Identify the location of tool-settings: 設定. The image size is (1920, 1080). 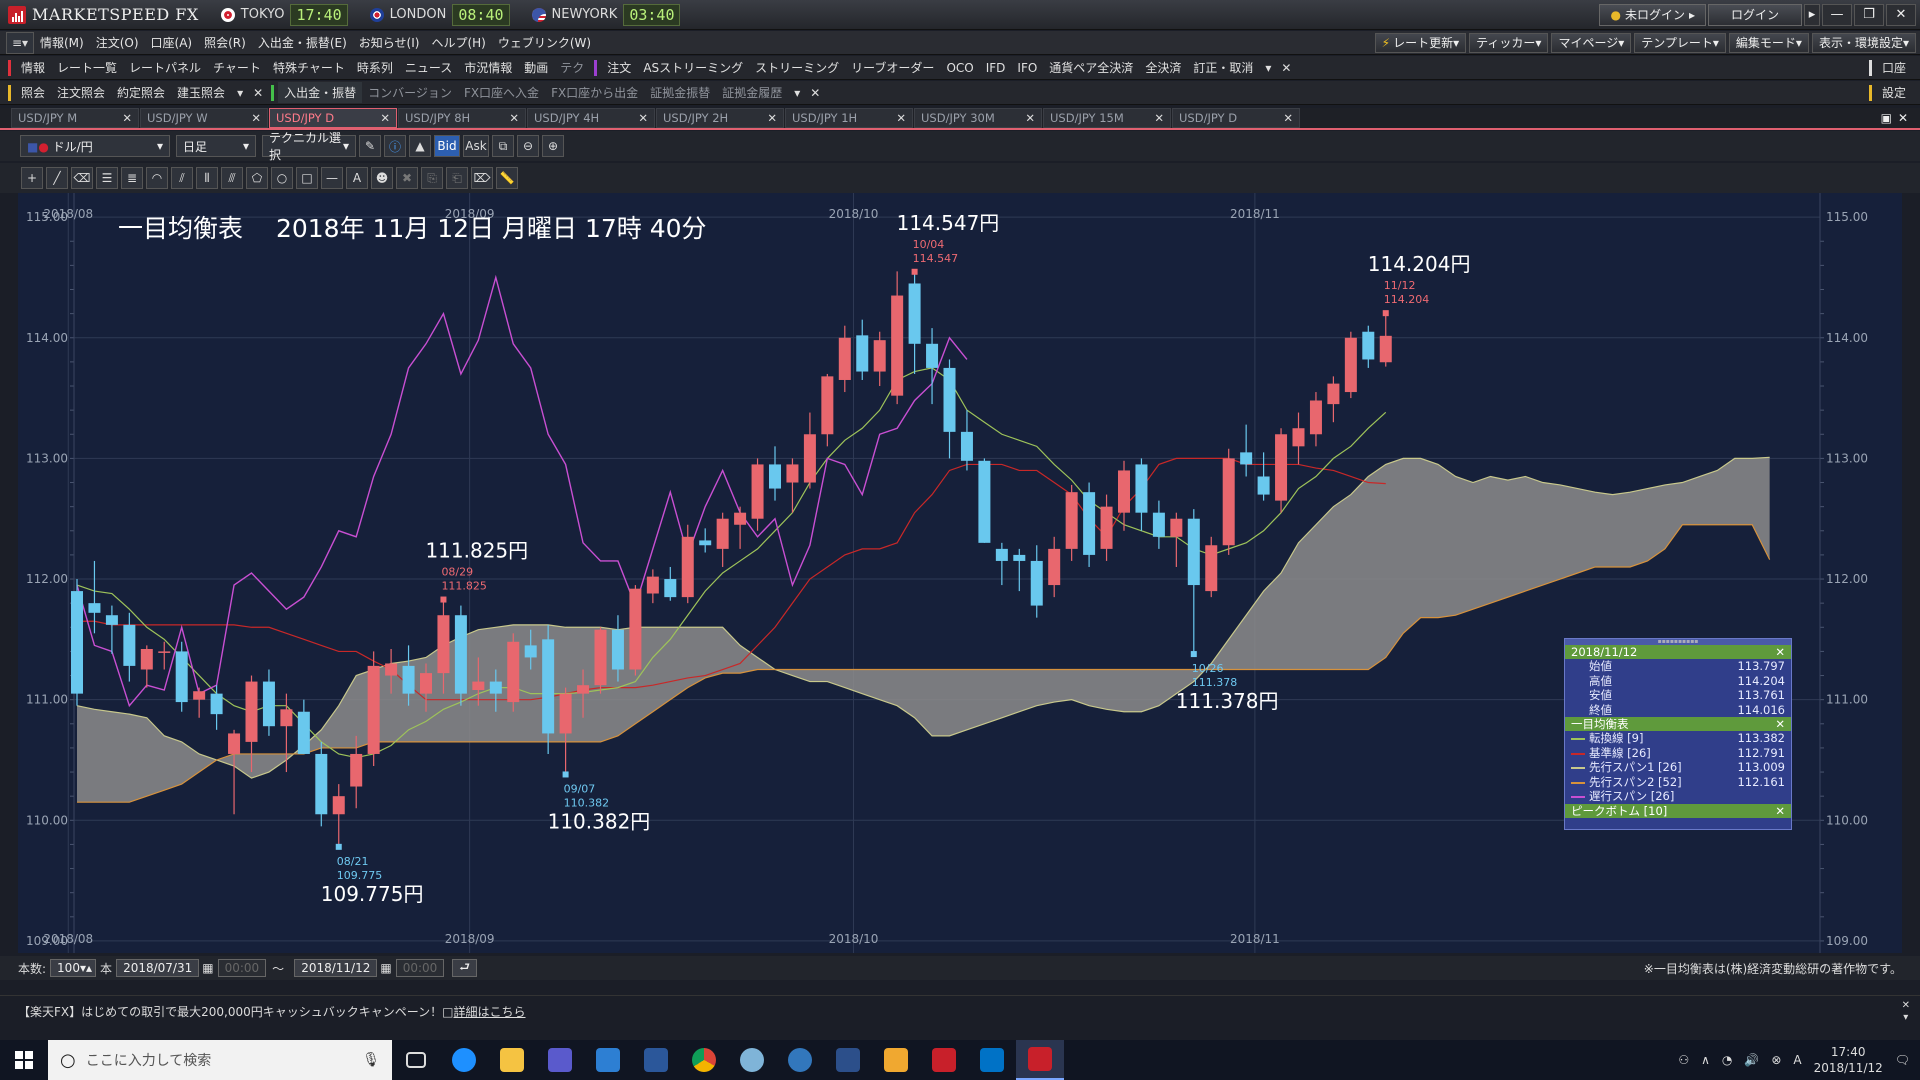
(1894, 92).